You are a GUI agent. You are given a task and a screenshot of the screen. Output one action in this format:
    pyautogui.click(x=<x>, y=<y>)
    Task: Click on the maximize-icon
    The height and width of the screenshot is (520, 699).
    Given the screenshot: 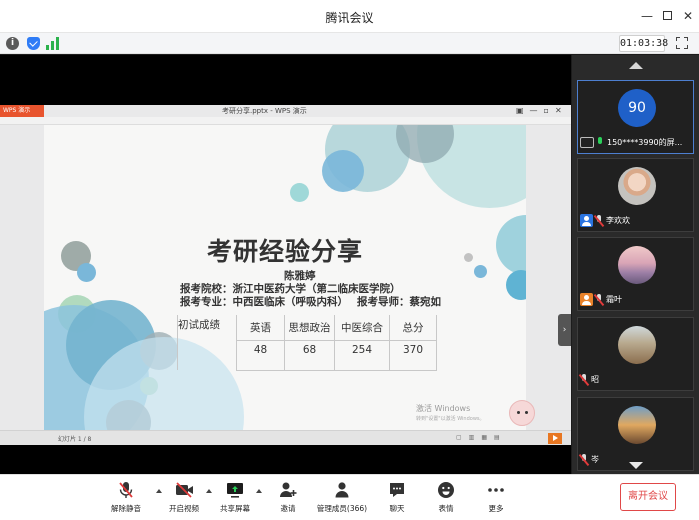 What is the action you would take?
    pyautogui.click(x=667, y=15)
    